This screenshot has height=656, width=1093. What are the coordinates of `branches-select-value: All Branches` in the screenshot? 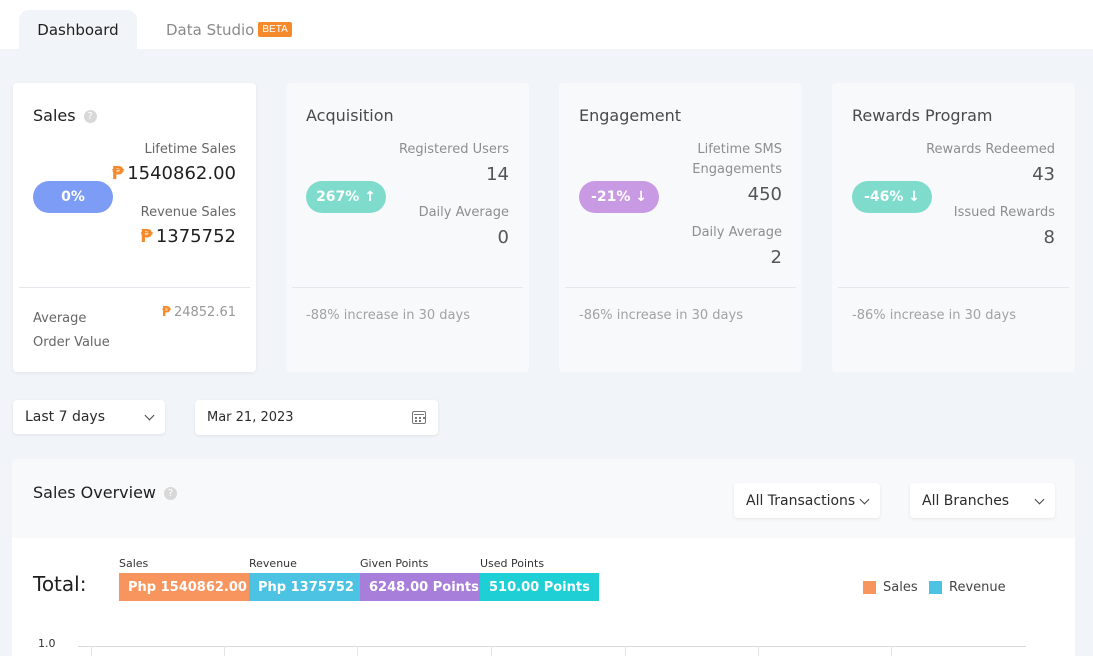 It's located at (966, 500).